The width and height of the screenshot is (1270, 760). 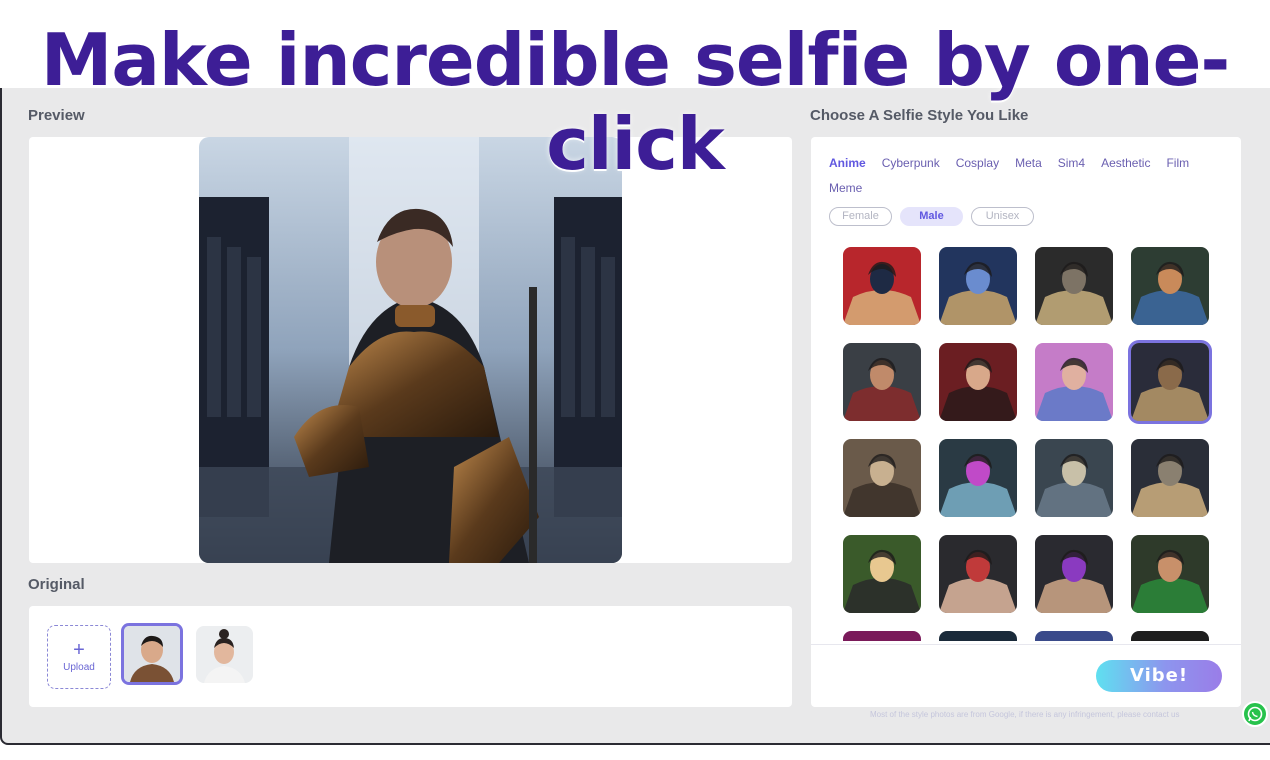 What do you see at coordinates (79, 667) in the screenshot?
I see `upload-label: Upload` at bounding box center [79, 667].